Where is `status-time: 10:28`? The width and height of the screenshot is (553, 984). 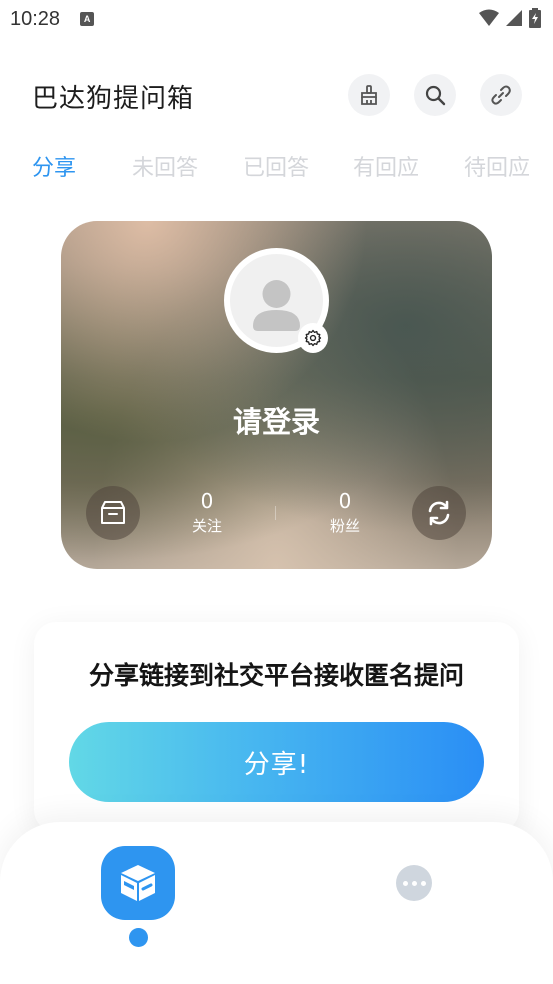 status-time: 10:28 is located at coordinates (35, 18).